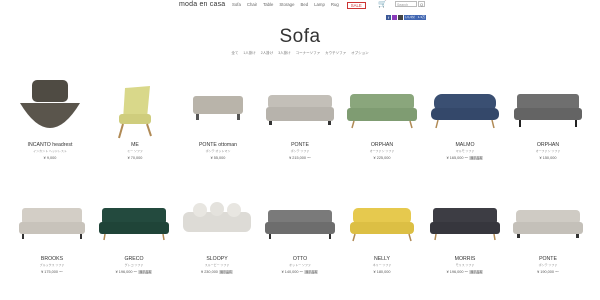 Image resolution: width=600 pixels, height=300 pixels. Describe the element at coordinates (52, 259) in the screenshot. I see `product-name: BROOKS` at that location.